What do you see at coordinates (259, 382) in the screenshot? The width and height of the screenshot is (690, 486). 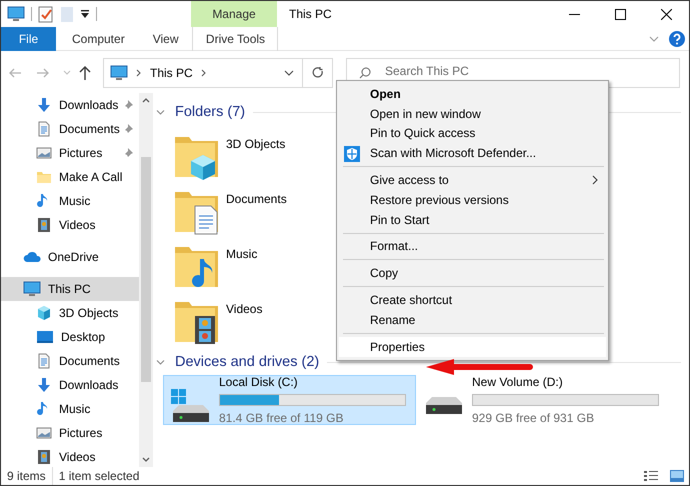 I see `drive-name: Local Disk (C:)` at bounding box center [259, 382].